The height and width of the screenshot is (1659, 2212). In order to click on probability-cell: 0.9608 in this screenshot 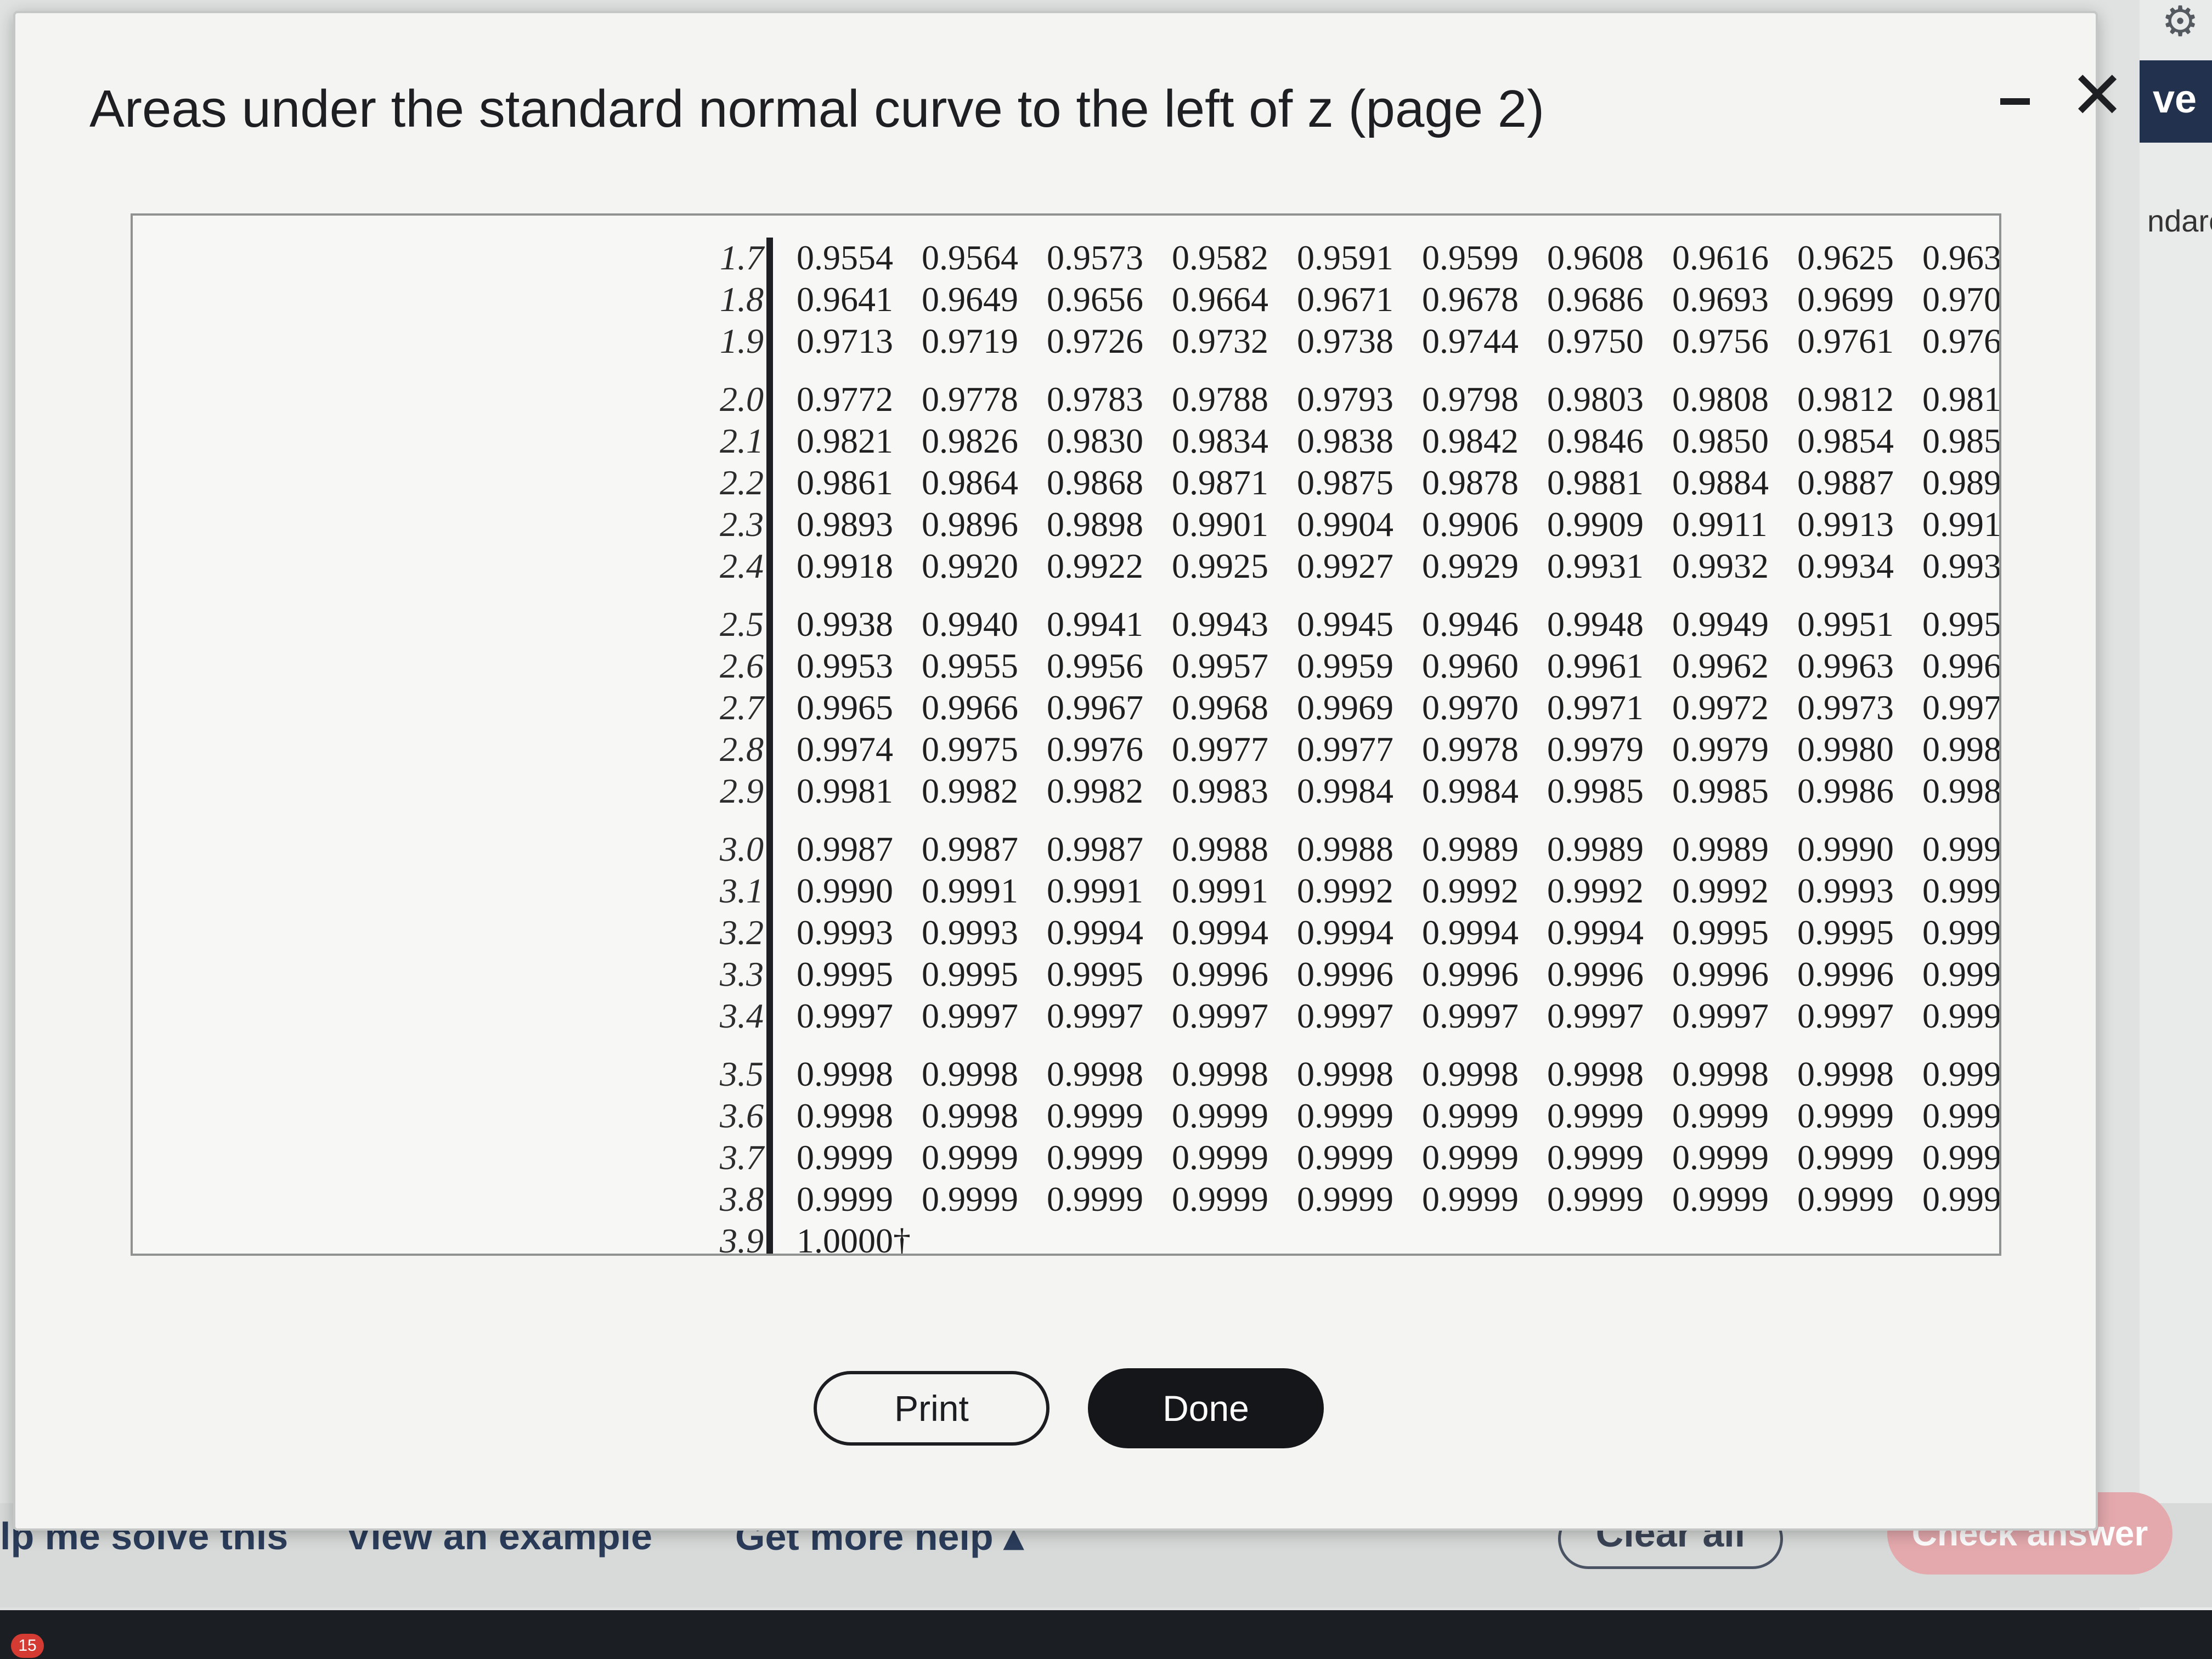, I will do `click(1596, 257)`.